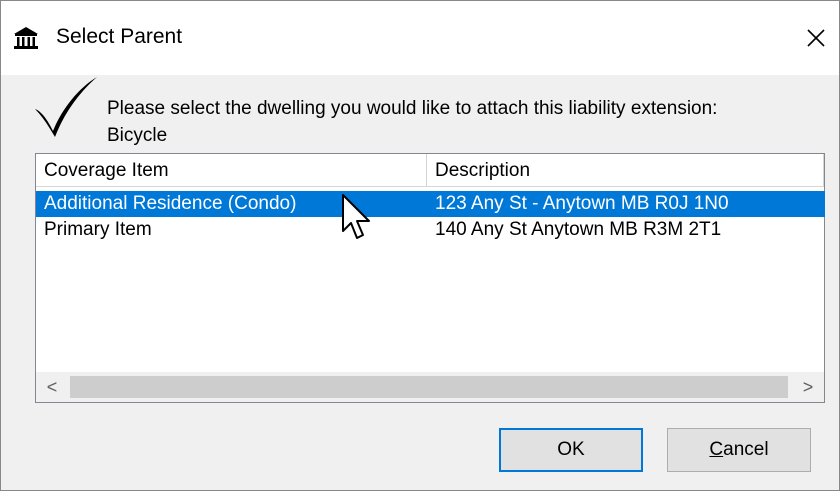 The height and width of the screenshot is (491, 840). I want to click on cancel-label: Cancel, so click(738, 450).